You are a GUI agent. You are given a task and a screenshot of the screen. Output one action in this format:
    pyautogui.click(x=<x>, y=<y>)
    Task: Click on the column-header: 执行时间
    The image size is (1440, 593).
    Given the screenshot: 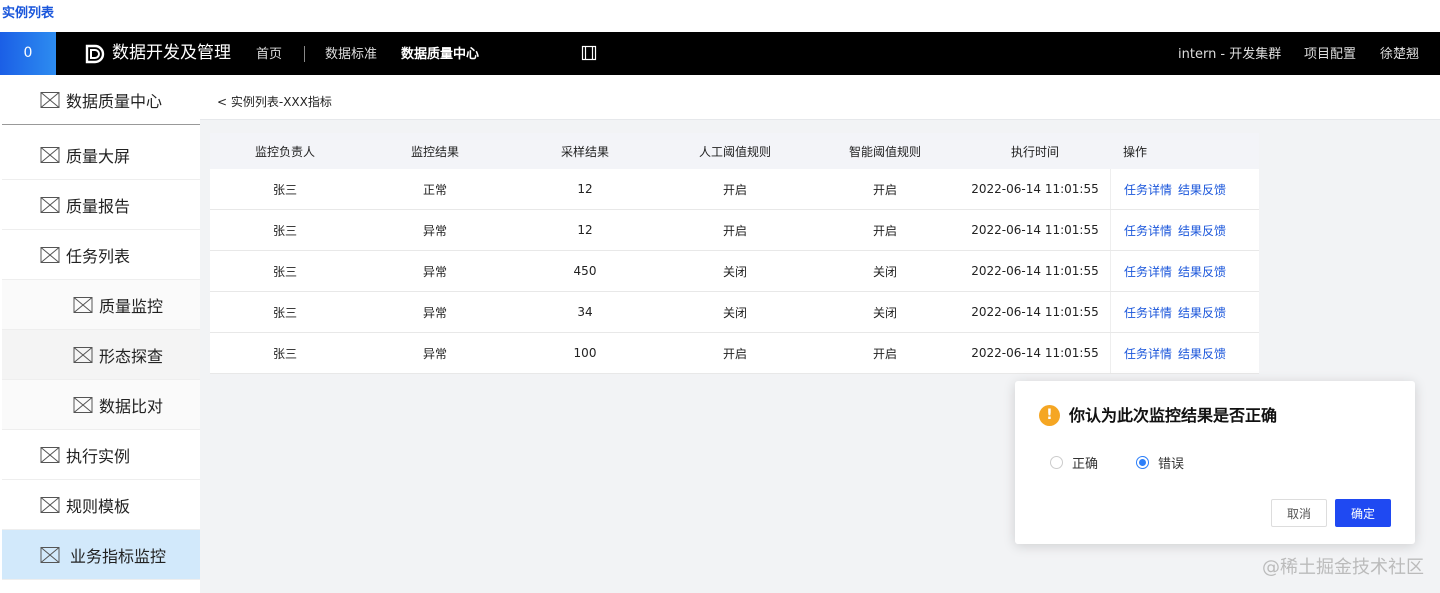 What is the action you would take?
    pyautogui.click(x=1034, y=151)
    